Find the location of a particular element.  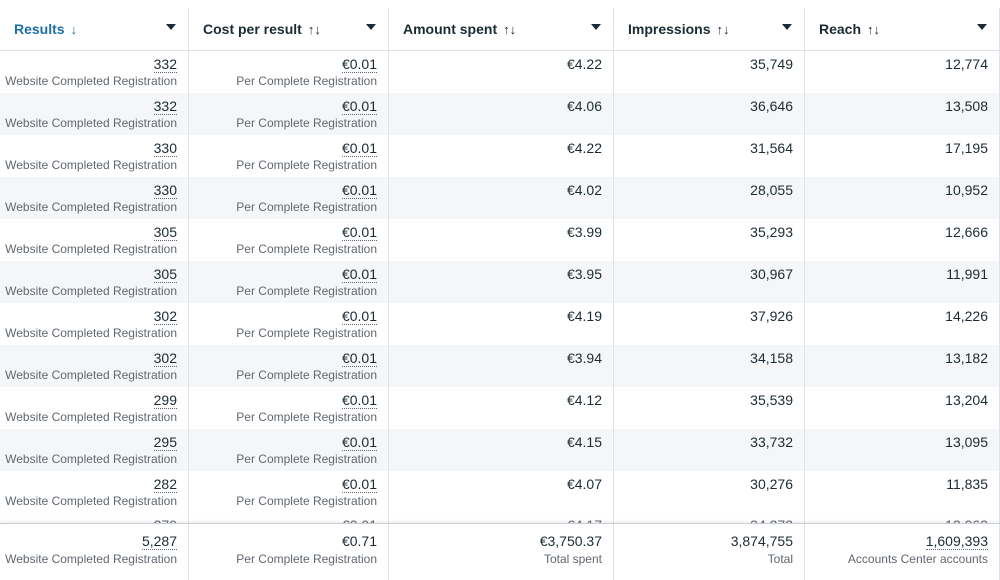

total-reach-label: Accounts Center accounts is located at coordinates (917, 559).